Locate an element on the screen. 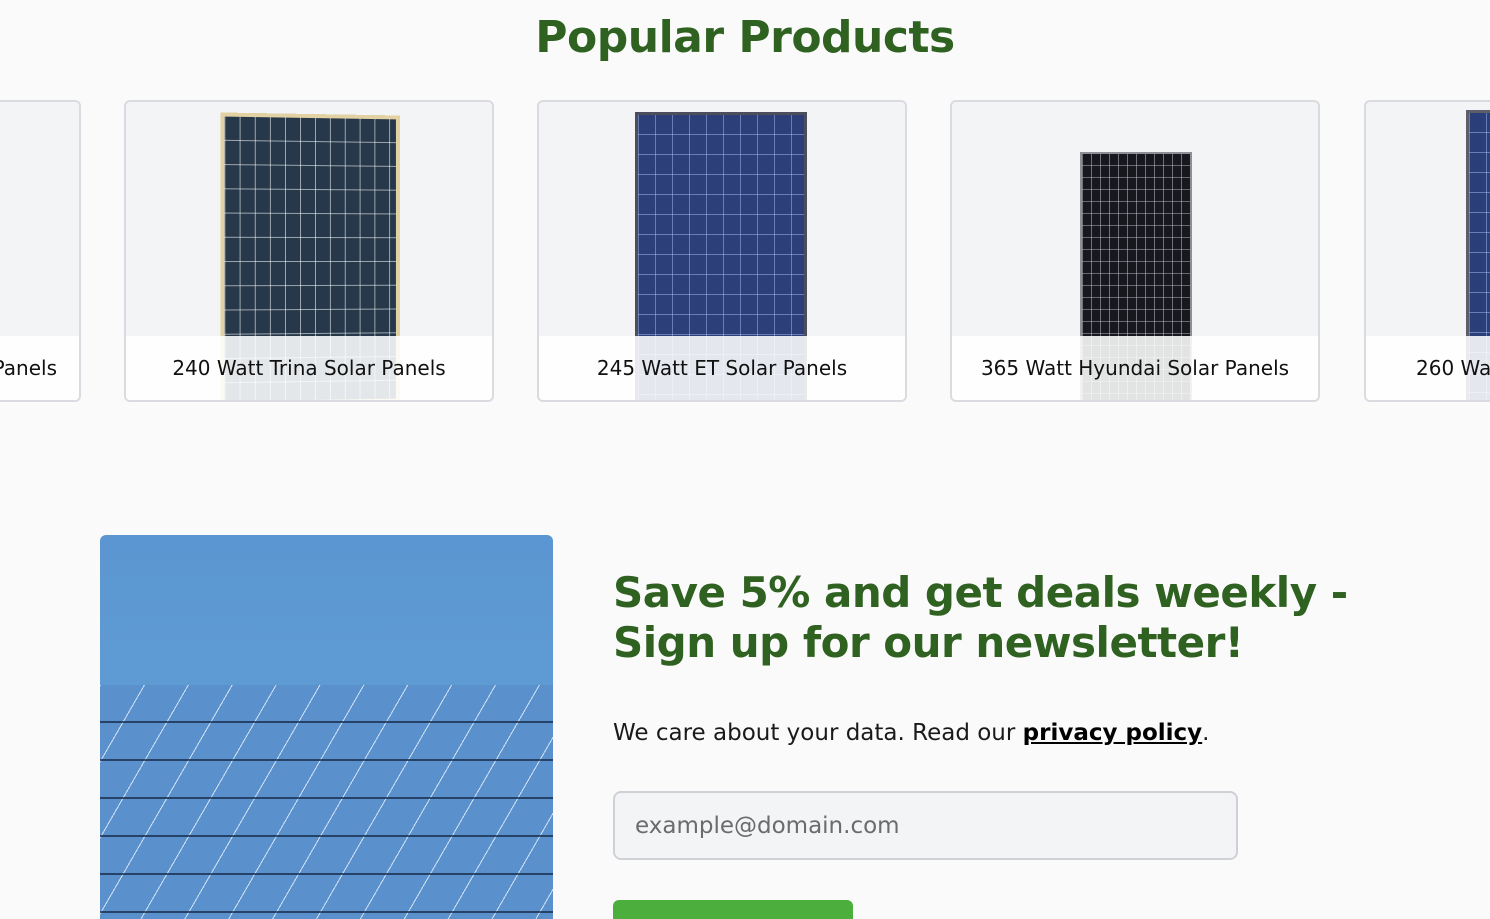 The height and width of the screenshot is (919, 1490). newsletter-image is located at coordinates (326, 727).